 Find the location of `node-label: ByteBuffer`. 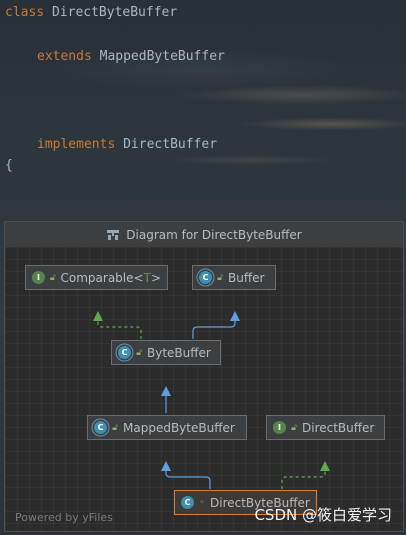

node-label: ByteBuffer is located at coordinates (179, 352).